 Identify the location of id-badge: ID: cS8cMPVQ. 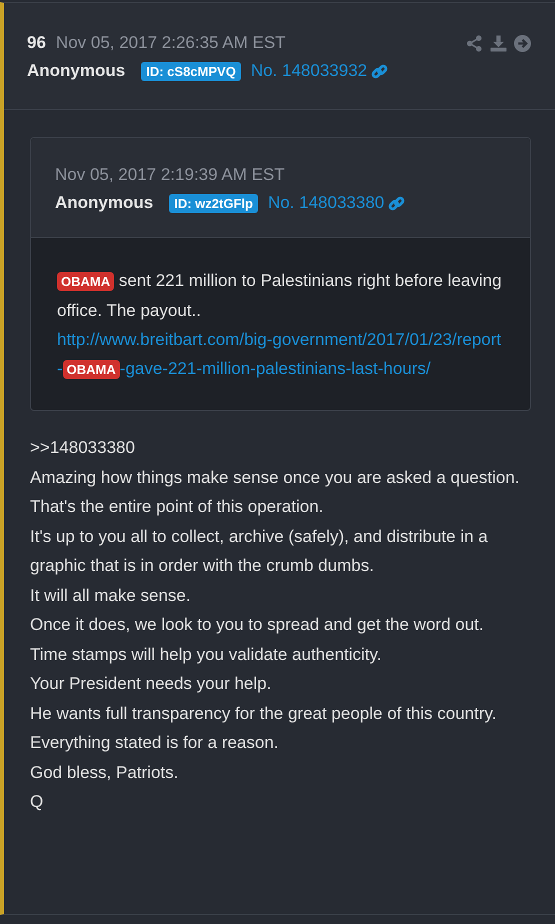
(191, 71).